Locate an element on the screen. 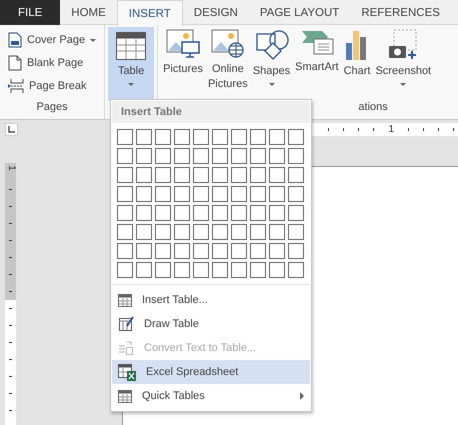 The image size is (458, 425). menu-item: Excel Spreadsheet is located at coordinates (211, 372).